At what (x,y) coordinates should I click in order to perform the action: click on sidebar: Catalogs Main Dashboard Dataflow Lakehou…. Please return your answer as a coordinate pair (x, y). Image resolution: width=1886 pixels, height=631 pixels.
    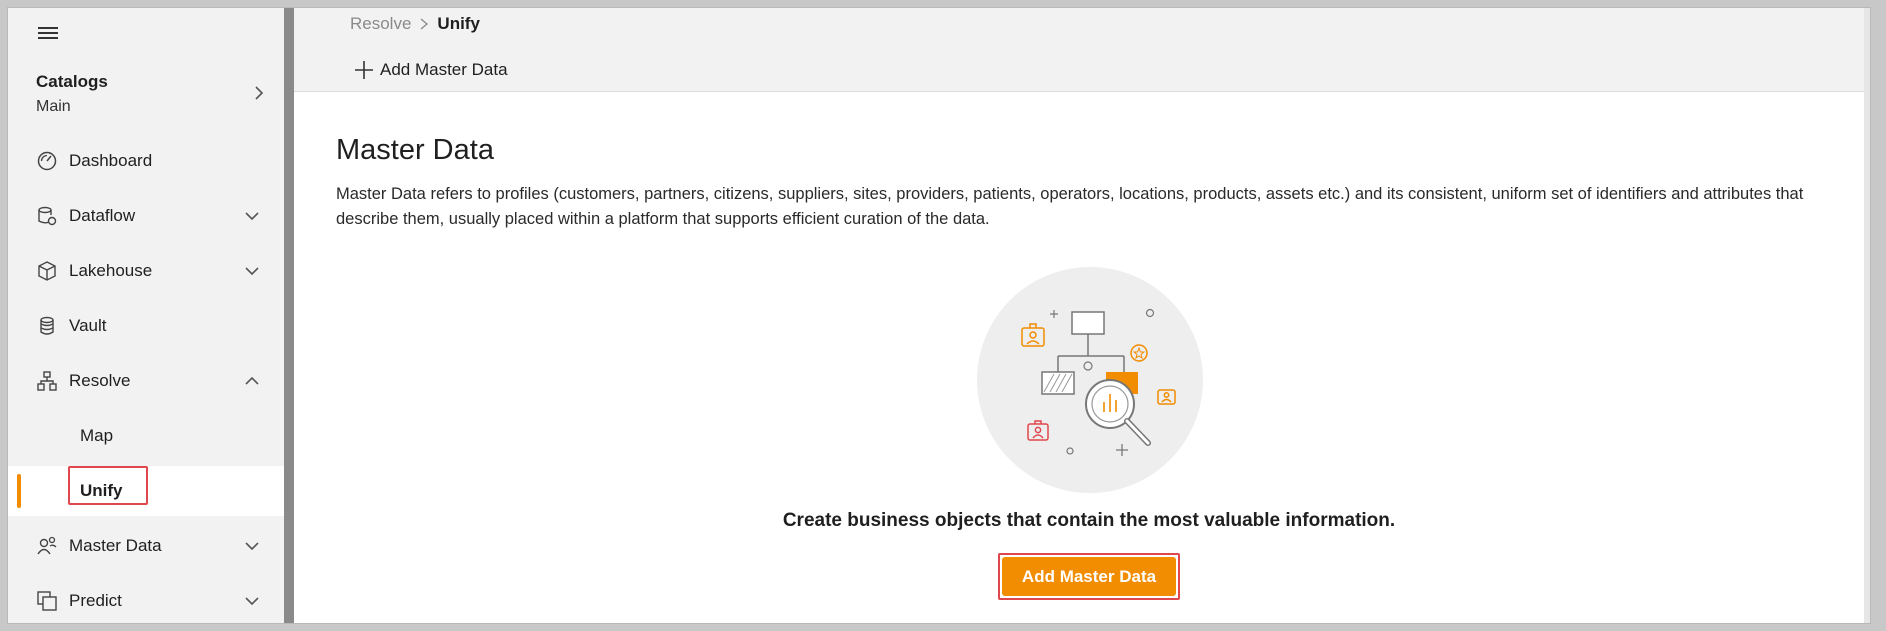
    Looking at the image, I should click on (146, 315).